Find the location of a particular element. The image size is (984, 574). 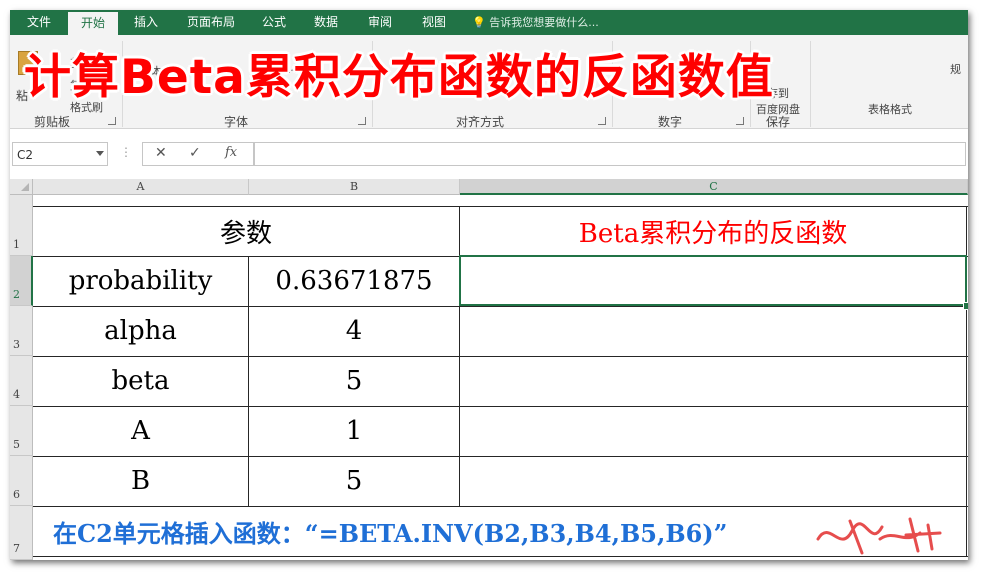

fill-handle is located at coordinates (965, 306).